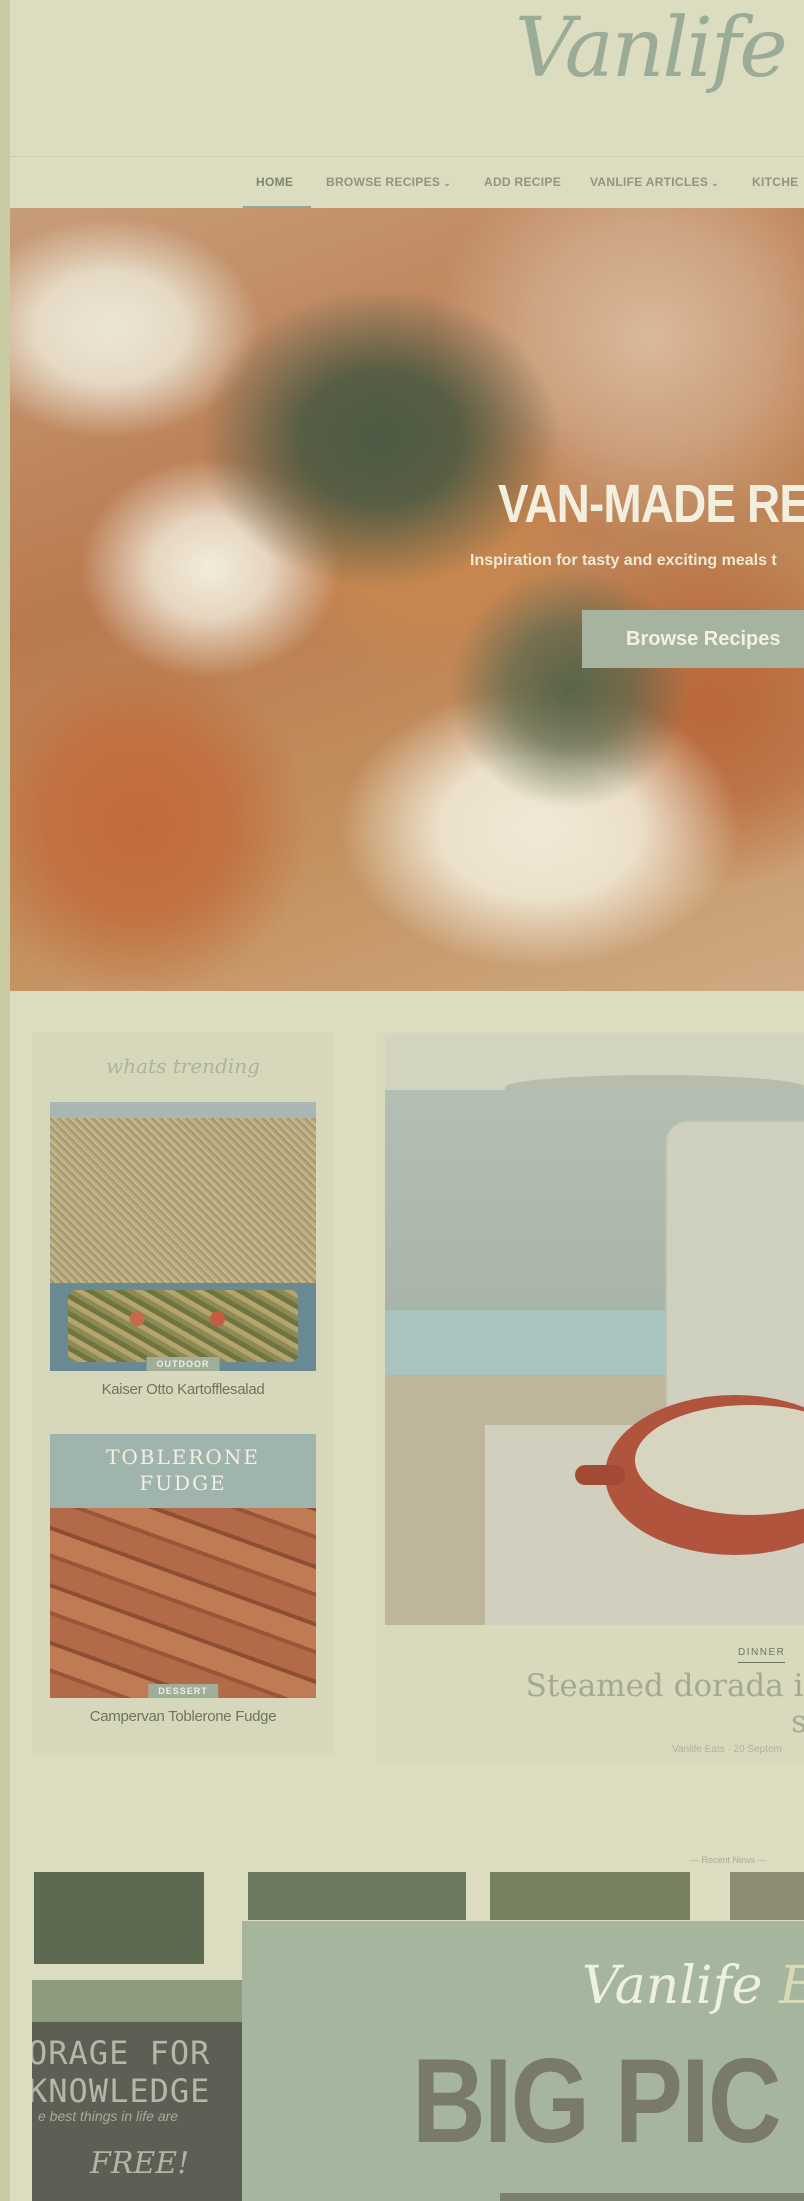 The image size is (804, 2201). What do you see at coordinates (183, 1691) in the screenshot?
I see `category-tag: DESSERT` at bounding box center [183, 1691].